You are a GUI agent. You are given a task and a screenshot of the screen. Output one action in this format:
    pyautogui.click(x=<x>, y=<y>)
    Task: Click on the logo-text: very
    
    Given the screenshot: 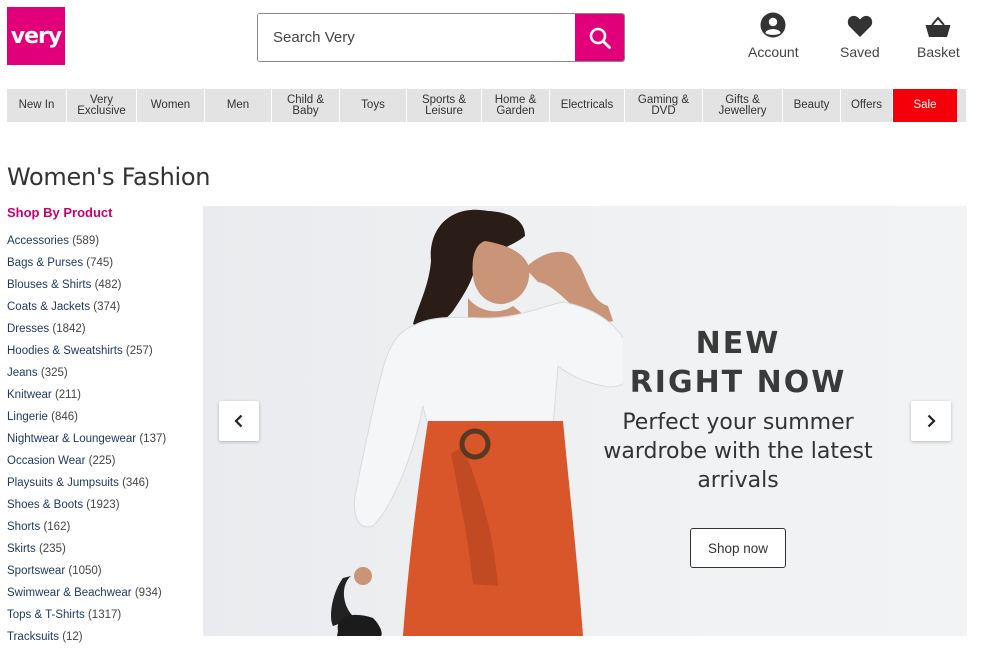 What is the action you would take?
    pyautogui.click(x=36, y=36)
    